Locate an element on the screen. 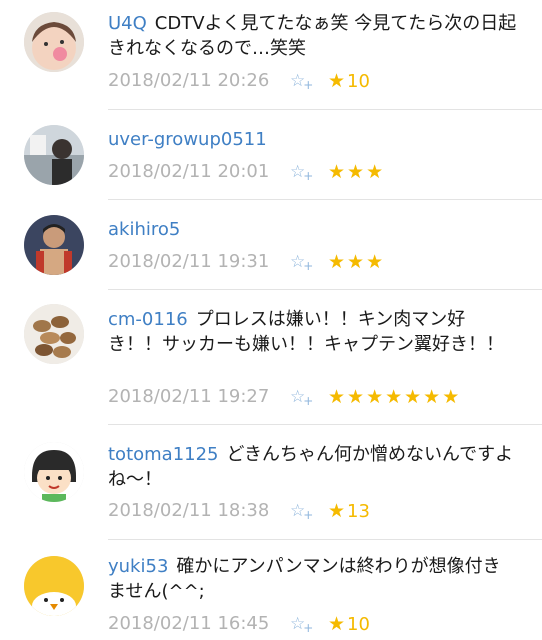 Image resolution: width=542 pixels, height=640 pixels. comment-text-block: U4Q CDTVよく見てたなぁ笑 今見てたら次の日起きれなくなるので…笑笑 is located at coordinates (313, 36).